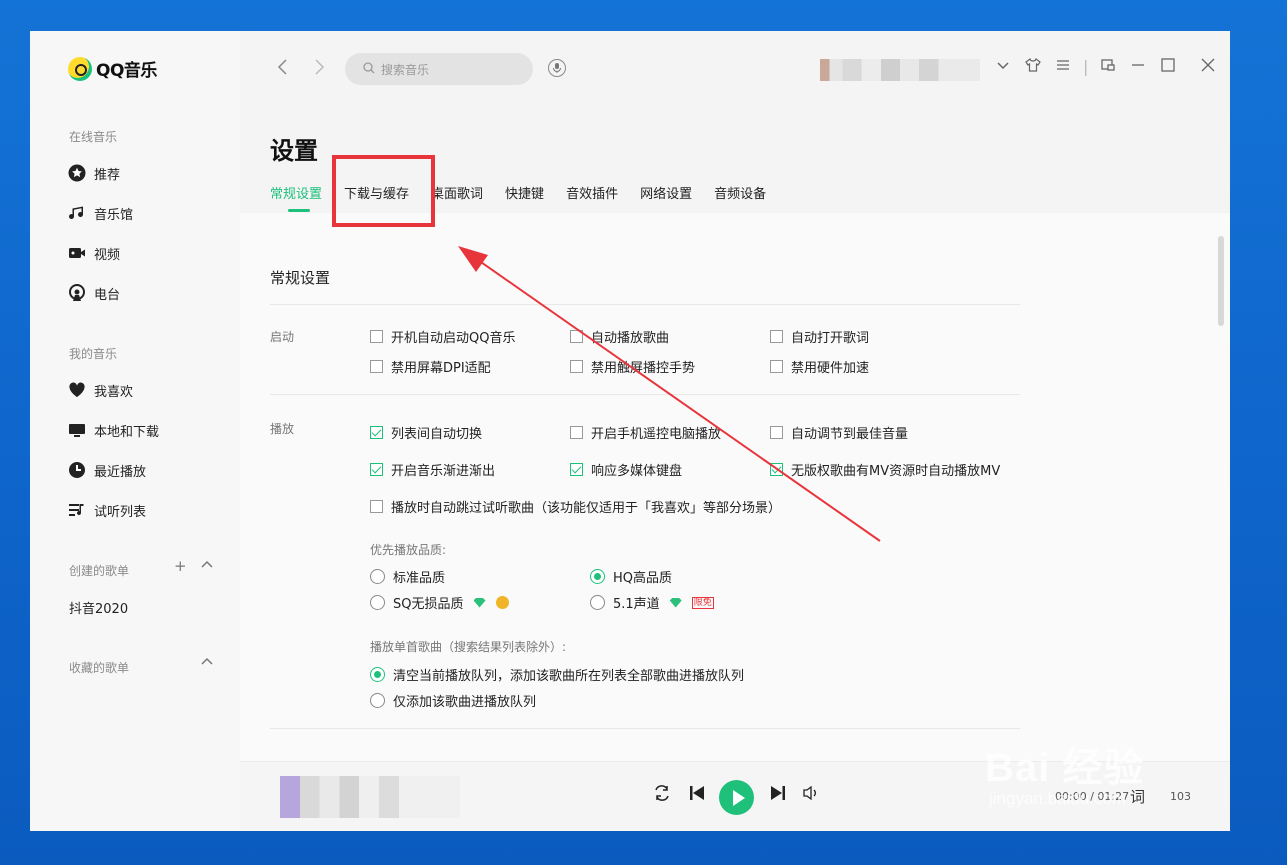 The image size is (1287, 865). Describe the element at coordinates (1108, 67) in the screenshot. I see `mini-mode-icon` at that location.